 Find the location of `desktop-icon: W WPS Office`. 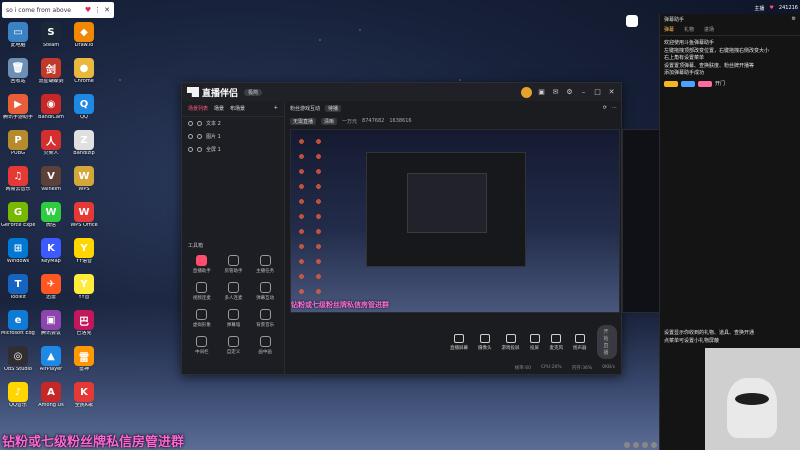

desktop-icon: W WPS Office is located at coordinates (84, 215).